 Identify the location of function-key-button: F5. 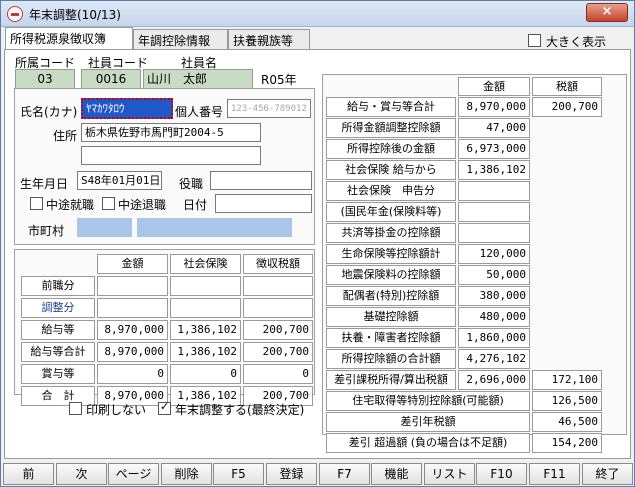
(238, 474).